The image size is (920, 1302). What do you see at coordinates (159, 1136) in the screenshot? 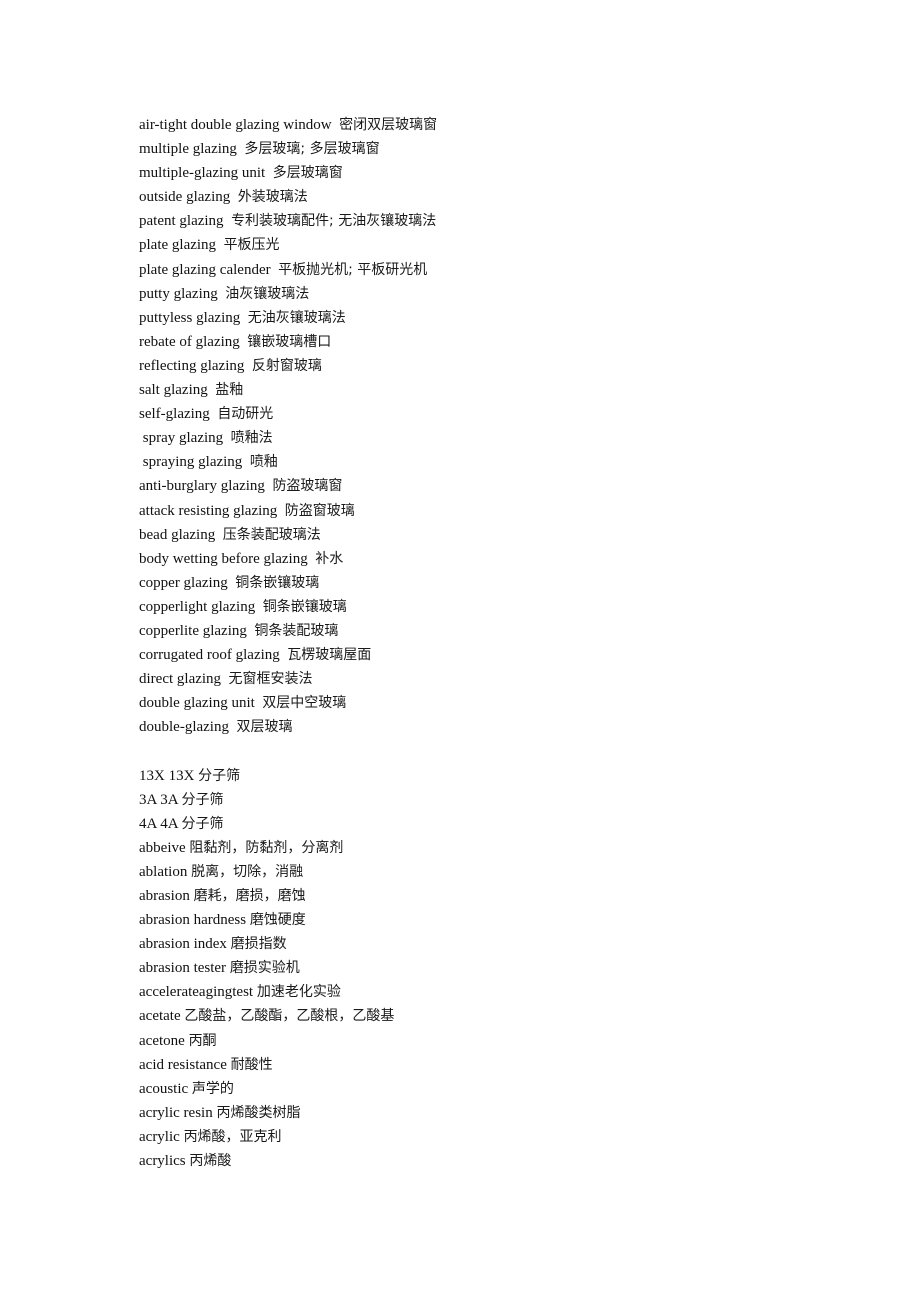
I see `english-term: acrylic` at bounding box center [159, 1136].